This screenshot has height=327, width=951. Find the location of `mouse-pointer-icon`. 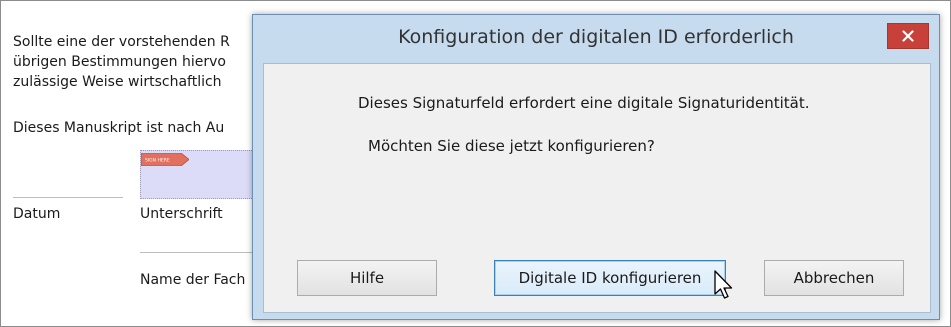

mouse-pointer-icon is located at coordinates (723, 284).